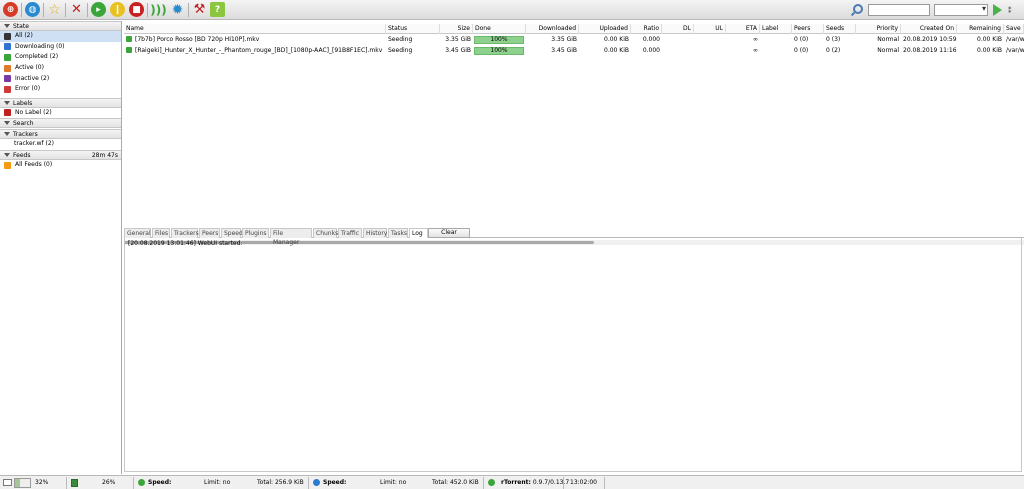 The width and height of the screenshot is (1024, 489). Describe the element at coordinates (32, 9) in the screenshot. I see `add-url-icon: ◍` at that location.